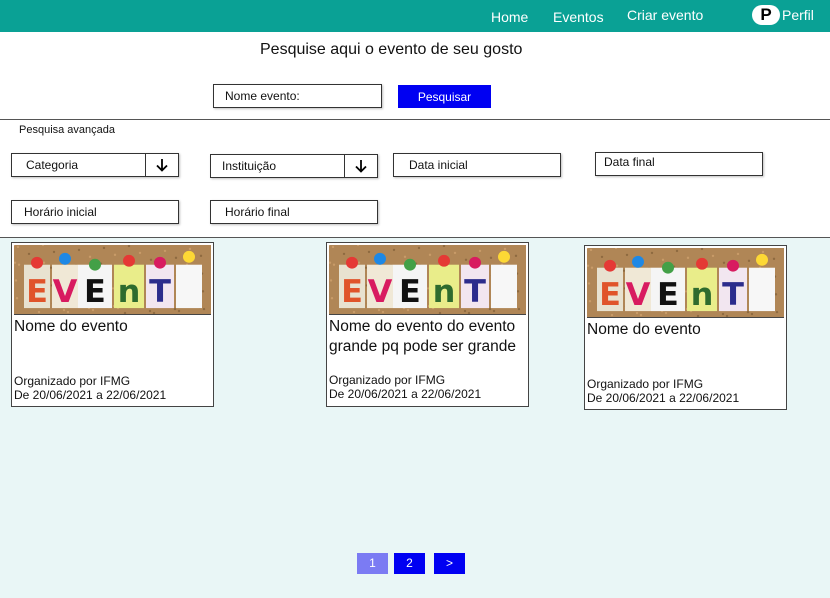 This screenshot has height=598, width=830. I want to click on page-2-button: 2, so click(409, 563).